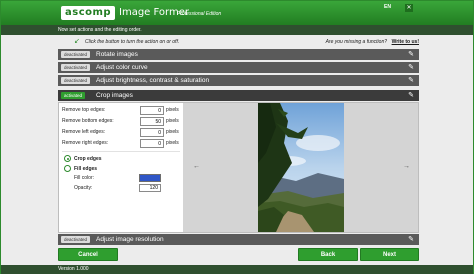  Describe the element at coordinates (406, 166) in the screenshot. I see `next-arrow-icon: →` at that location.